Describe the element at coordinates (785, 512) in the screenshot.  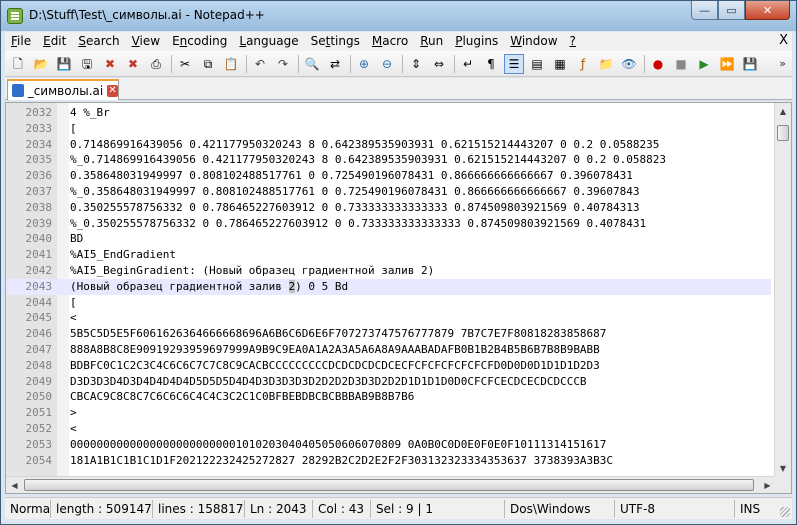
I see `resize-grip-icon` at that location.